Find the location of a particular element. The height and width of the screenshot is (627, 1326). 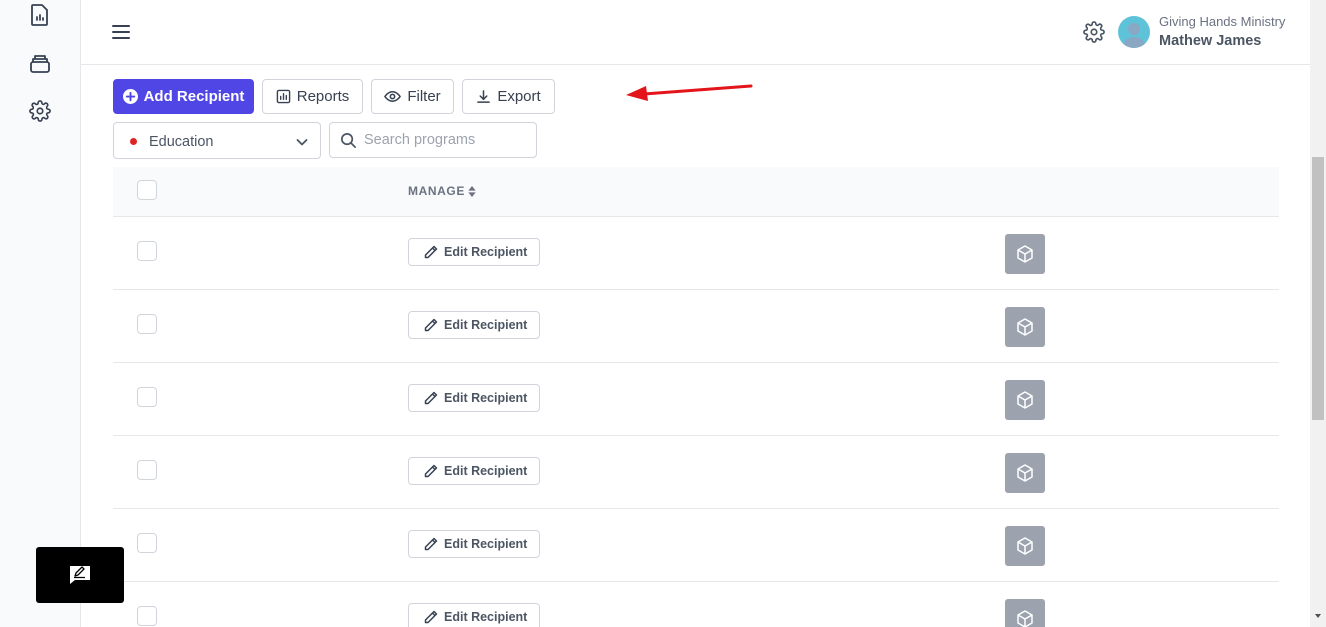

user-name: Mathew James is located at coordinates (1210, 41).